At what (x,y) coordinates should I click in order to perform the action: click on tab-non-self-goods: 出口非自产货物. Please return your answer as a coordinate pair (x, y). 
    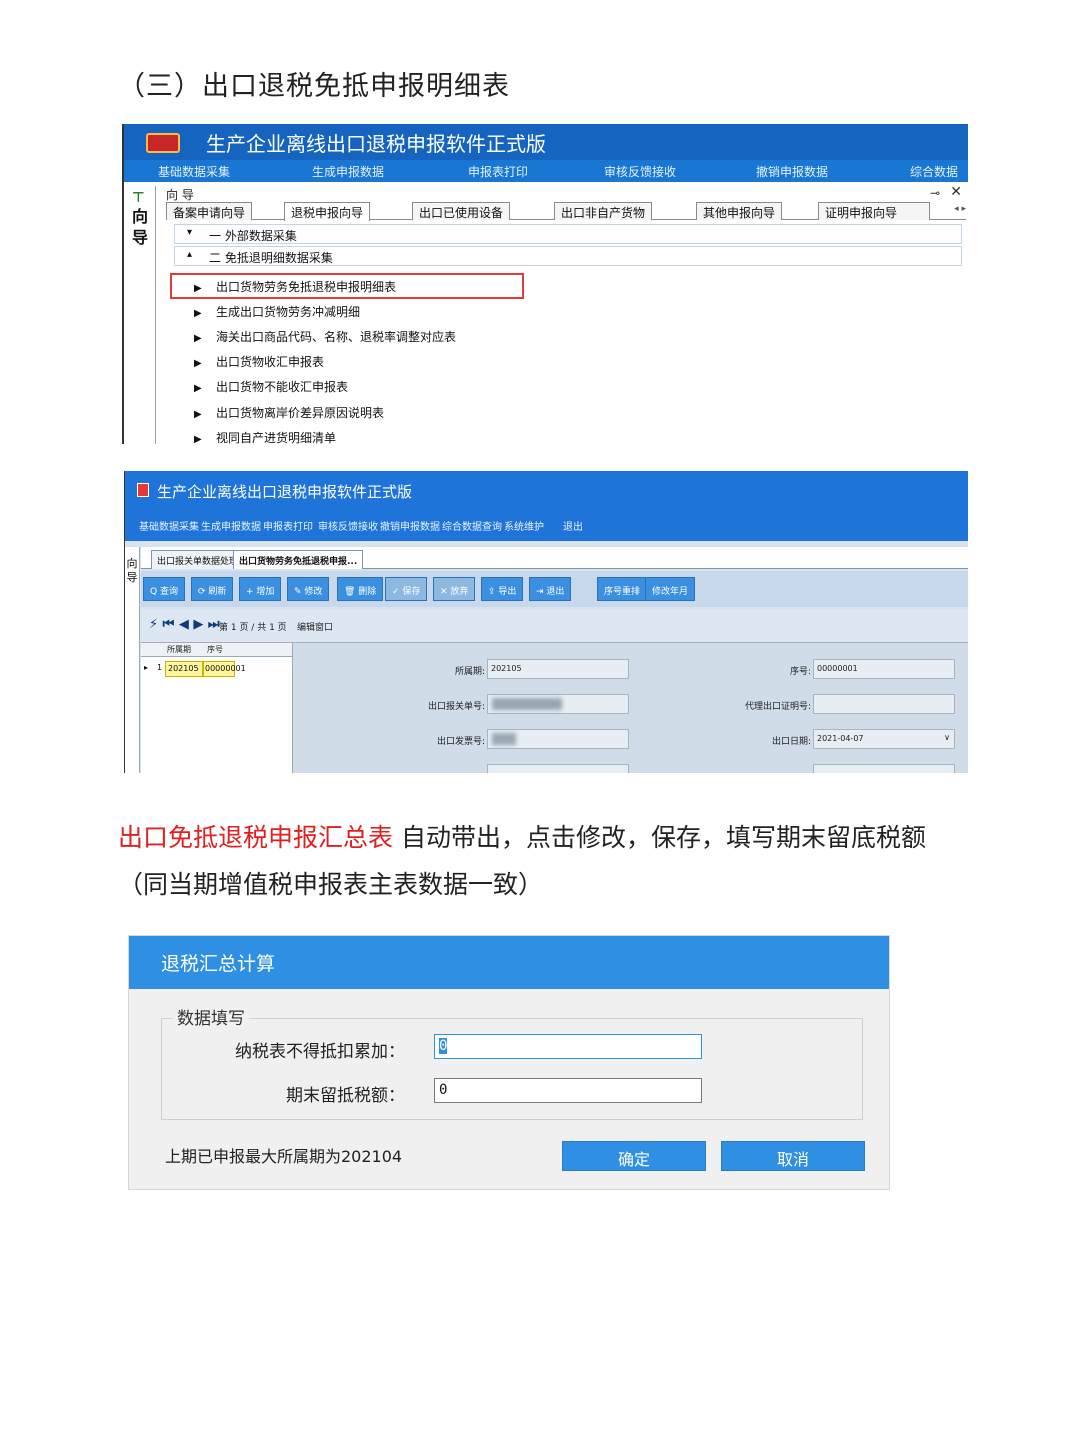
    Looking at the image, I should click on (603, 211).